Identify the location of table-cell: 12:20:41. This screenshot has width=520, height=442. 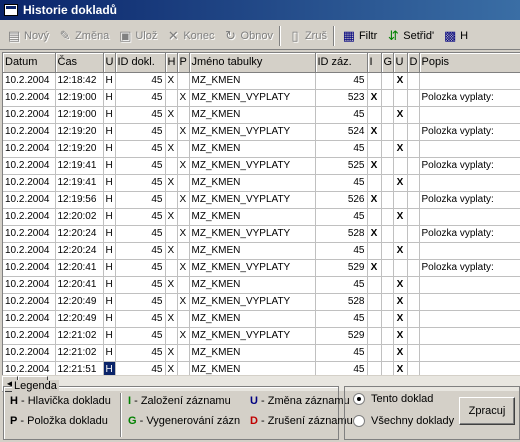
(79, 268).